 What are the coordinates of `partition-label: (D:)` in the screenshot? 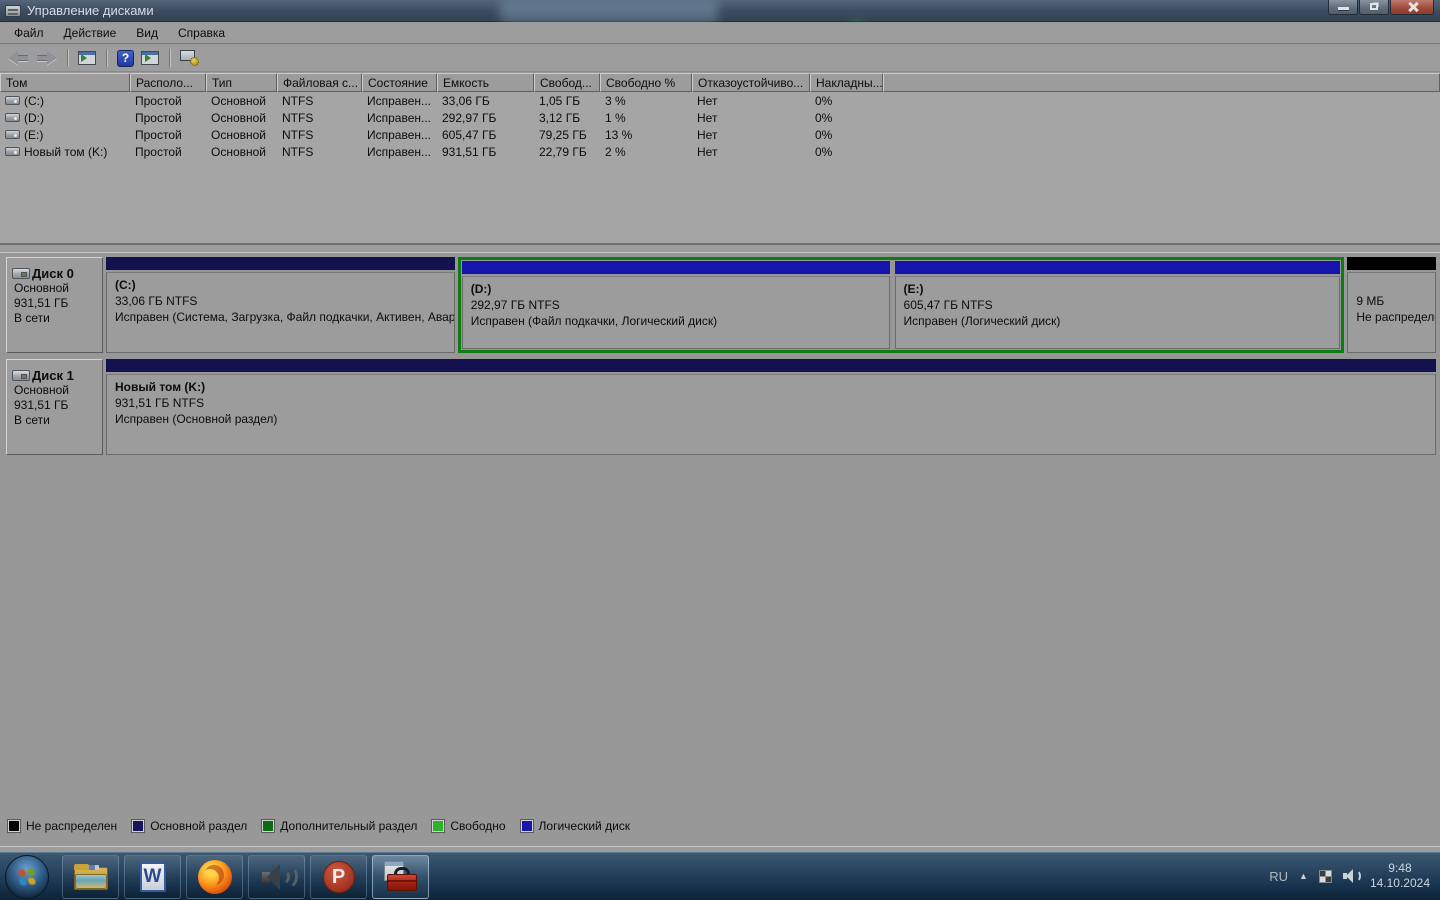 It's located at (481, 289).